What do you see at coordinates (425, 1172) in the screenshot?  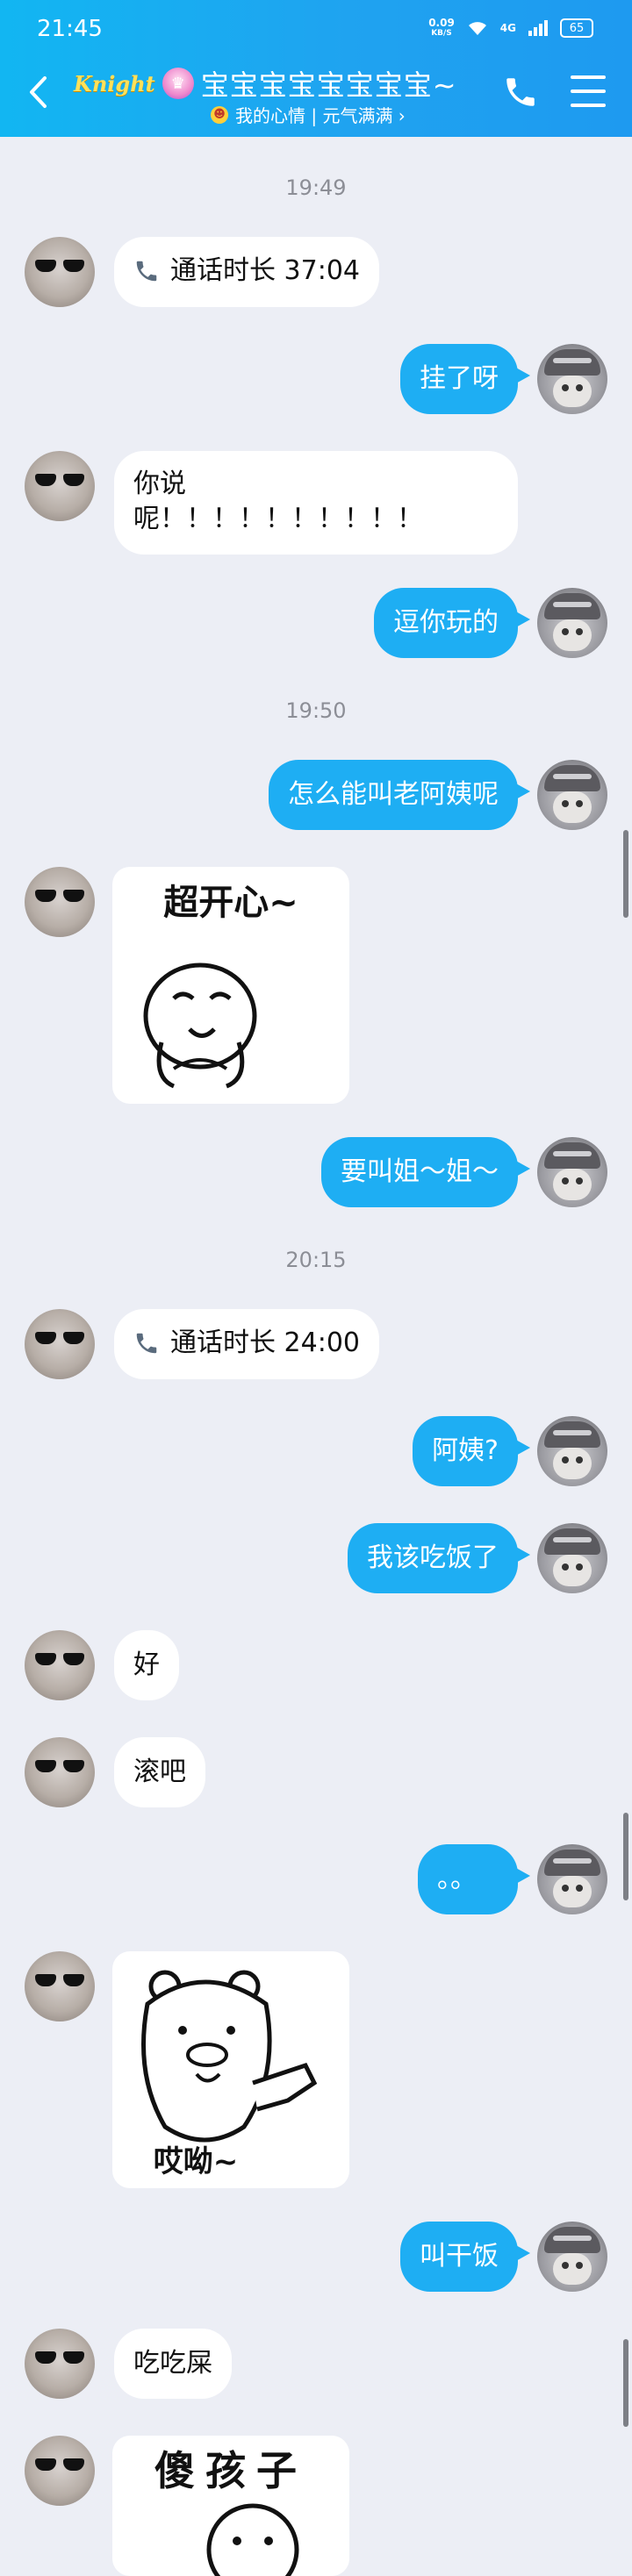 I see `message-bubble: 要叫姐～姐～` at bounding box center [425, 1172].